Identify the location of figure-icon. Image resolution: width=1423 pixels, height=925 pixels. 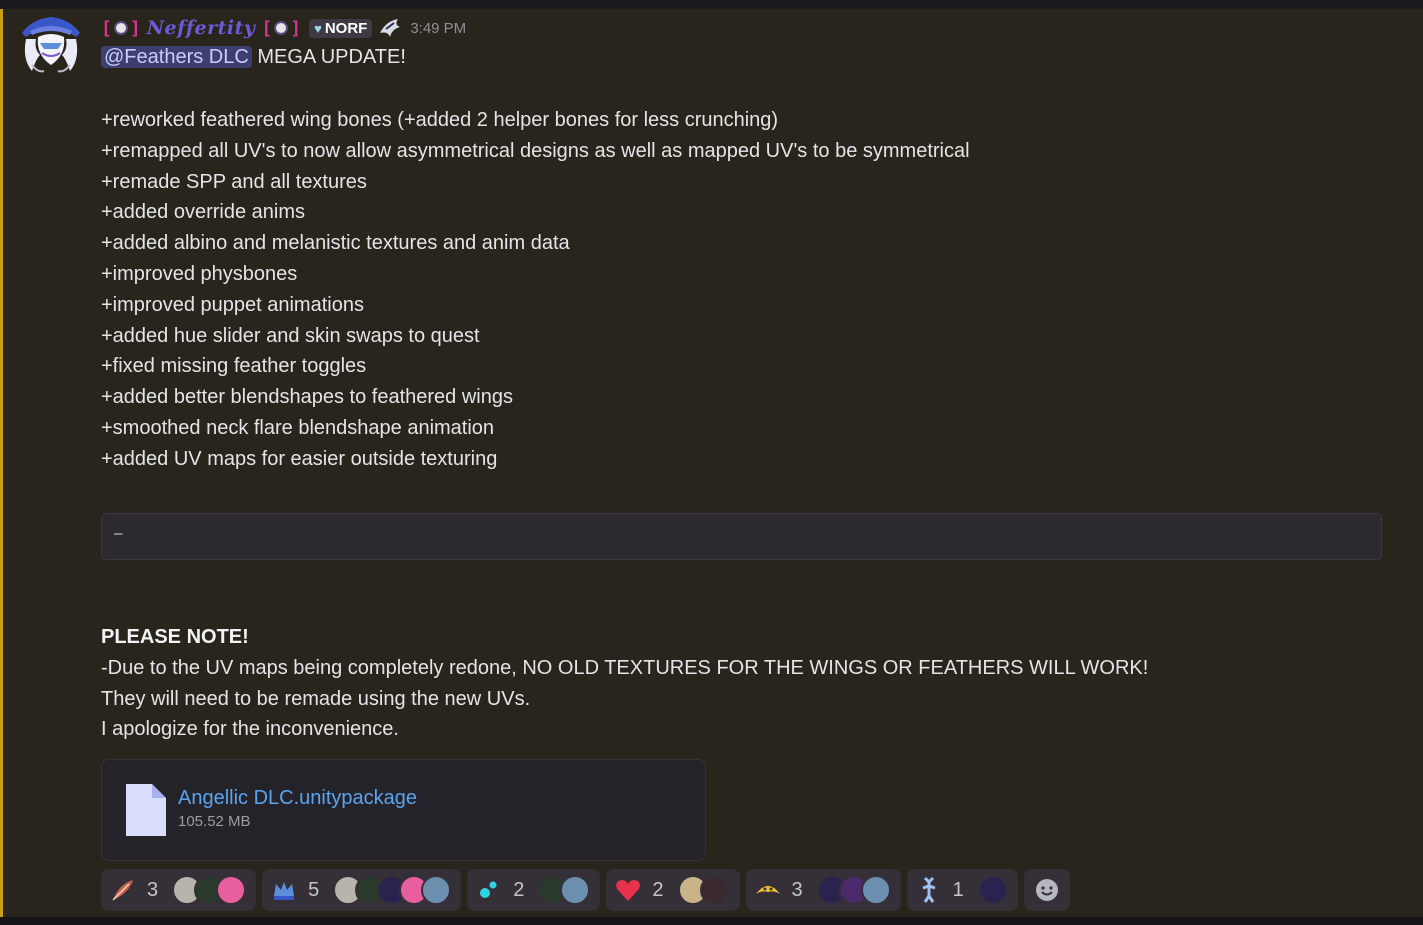
(929, 889).